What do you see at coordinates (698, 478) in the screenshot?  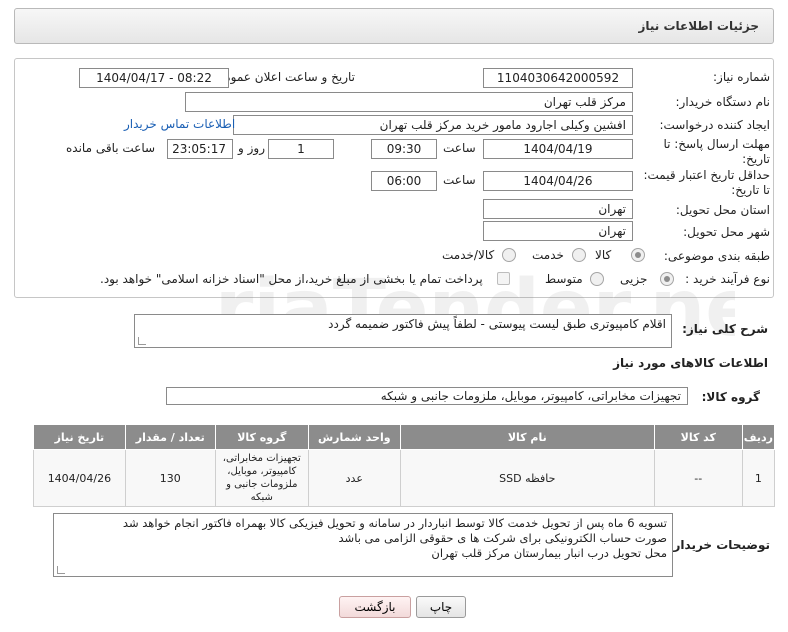 I see `cell-code: --` at bounding box center [698, 478].